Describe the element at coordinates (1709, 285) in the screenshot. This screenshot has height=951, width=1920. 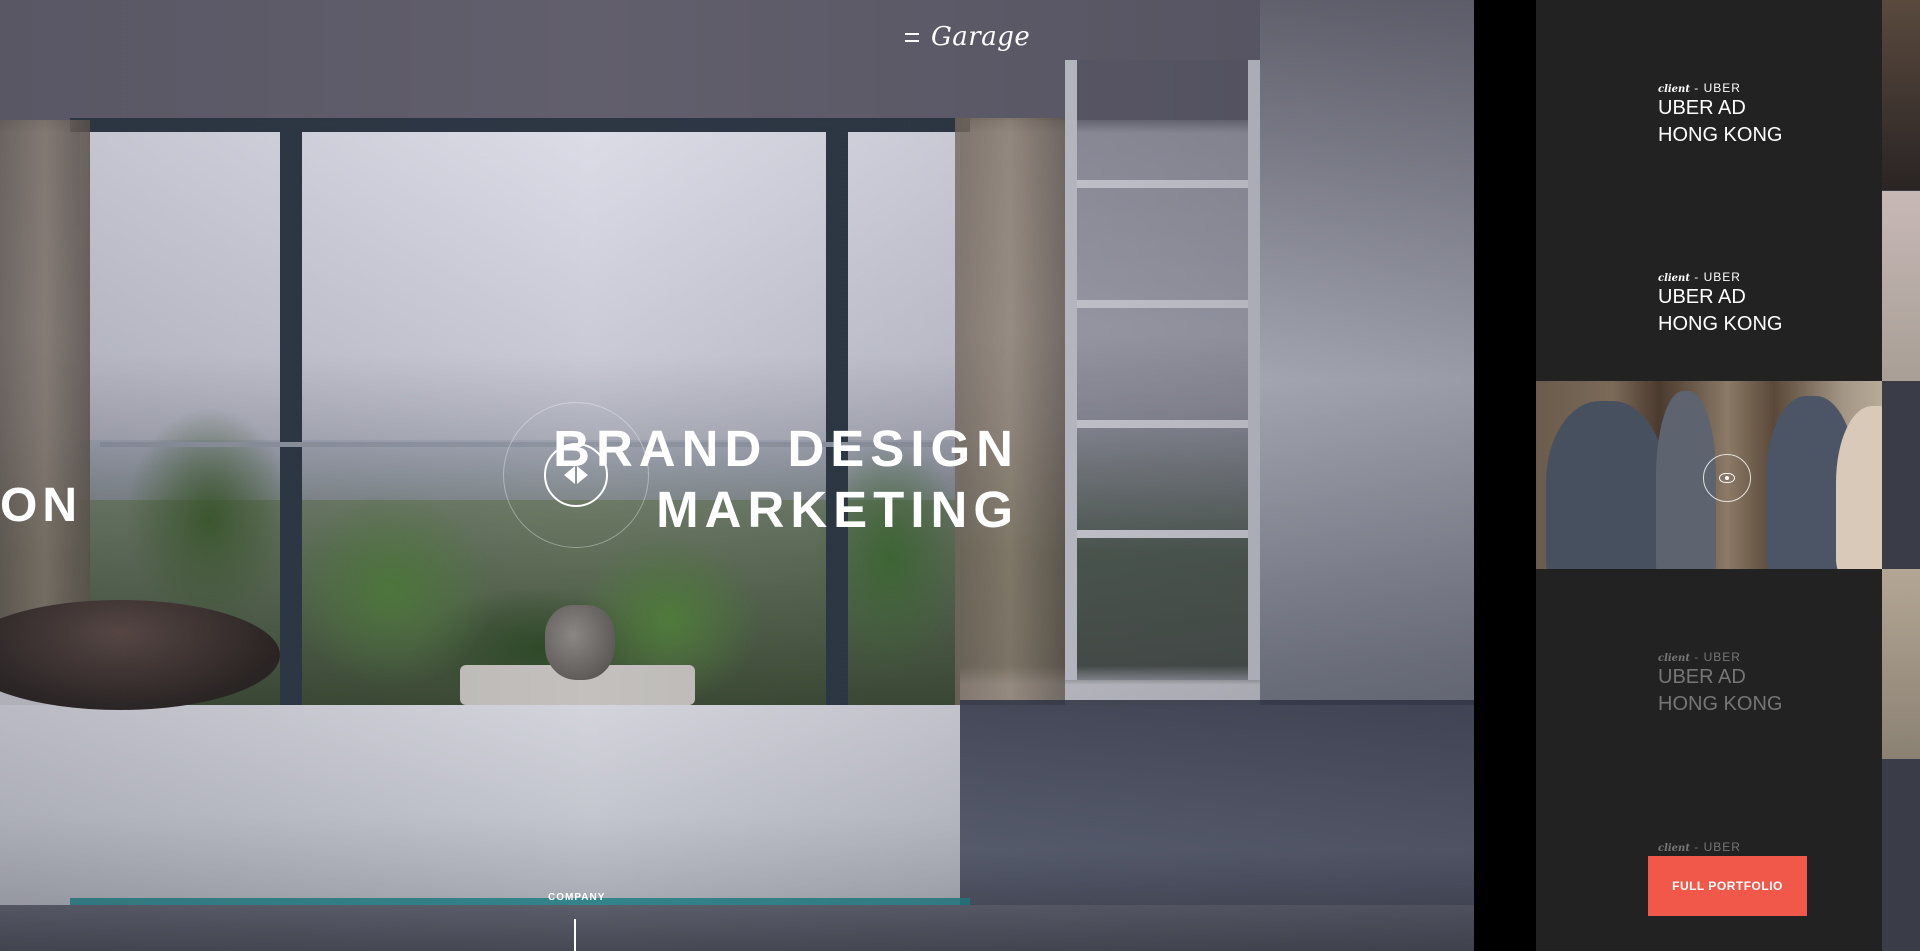
I see `portfolio-card-2: client - UBER UBER AD HONG KONG` at that location.